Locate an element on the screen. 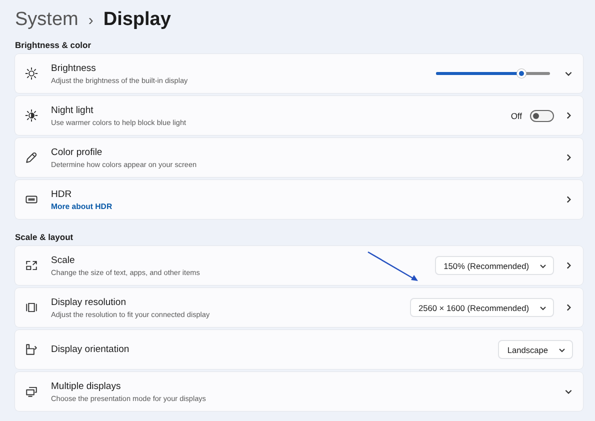 The height and width of the screenshot is (421, 595). hdr-icon is located at coordinates (31, 199).